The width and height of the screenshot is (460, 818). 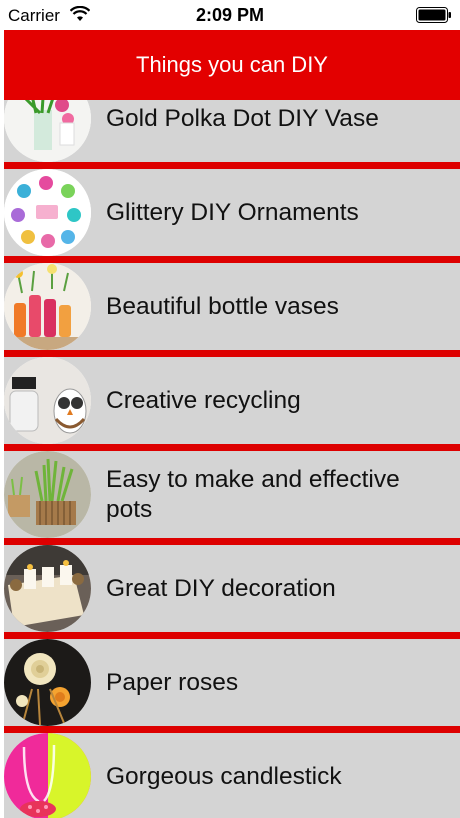 I want to click on paper-roses-thumbnail-icon, so click(x=47, y=682).